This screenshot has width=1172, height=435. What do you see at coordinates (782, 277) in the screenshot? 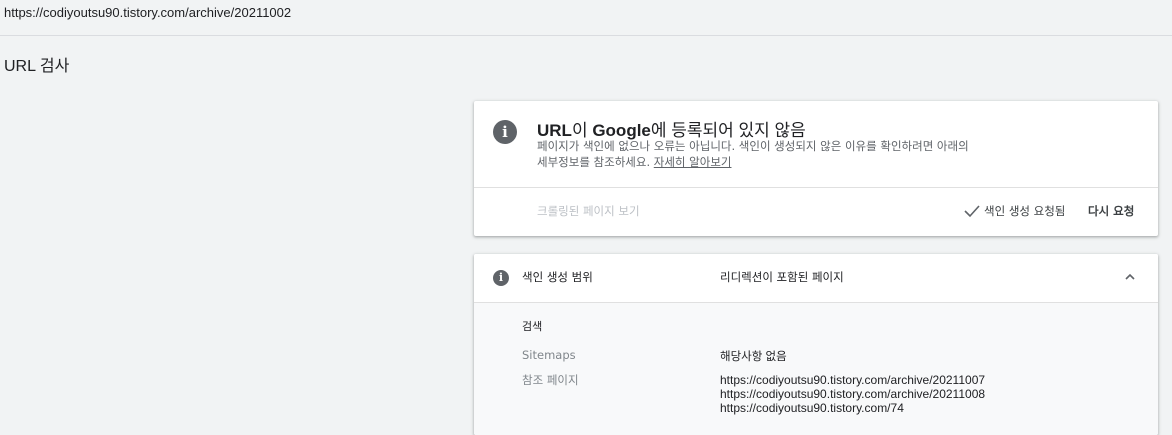
I see `coverage-value: 리디렉션이 포함된 페이지` at bounding box center [782, 277].